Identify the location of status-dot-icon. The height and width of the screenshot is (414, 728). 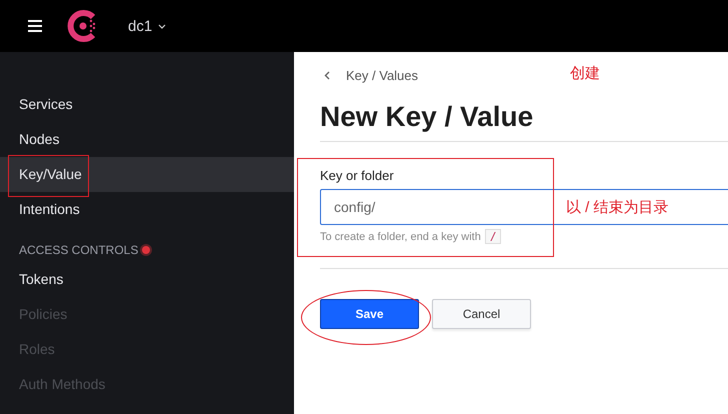
(146, 250).